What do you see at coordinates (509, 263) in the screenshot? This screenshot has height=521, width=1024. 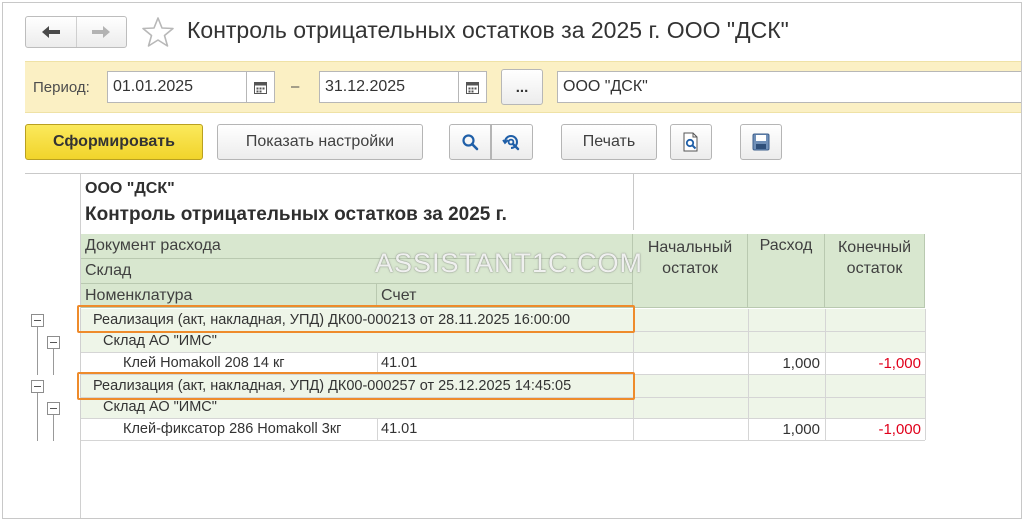 I see `watermark: ASSISTANT1C.COM` at bounding box center [509, 263].